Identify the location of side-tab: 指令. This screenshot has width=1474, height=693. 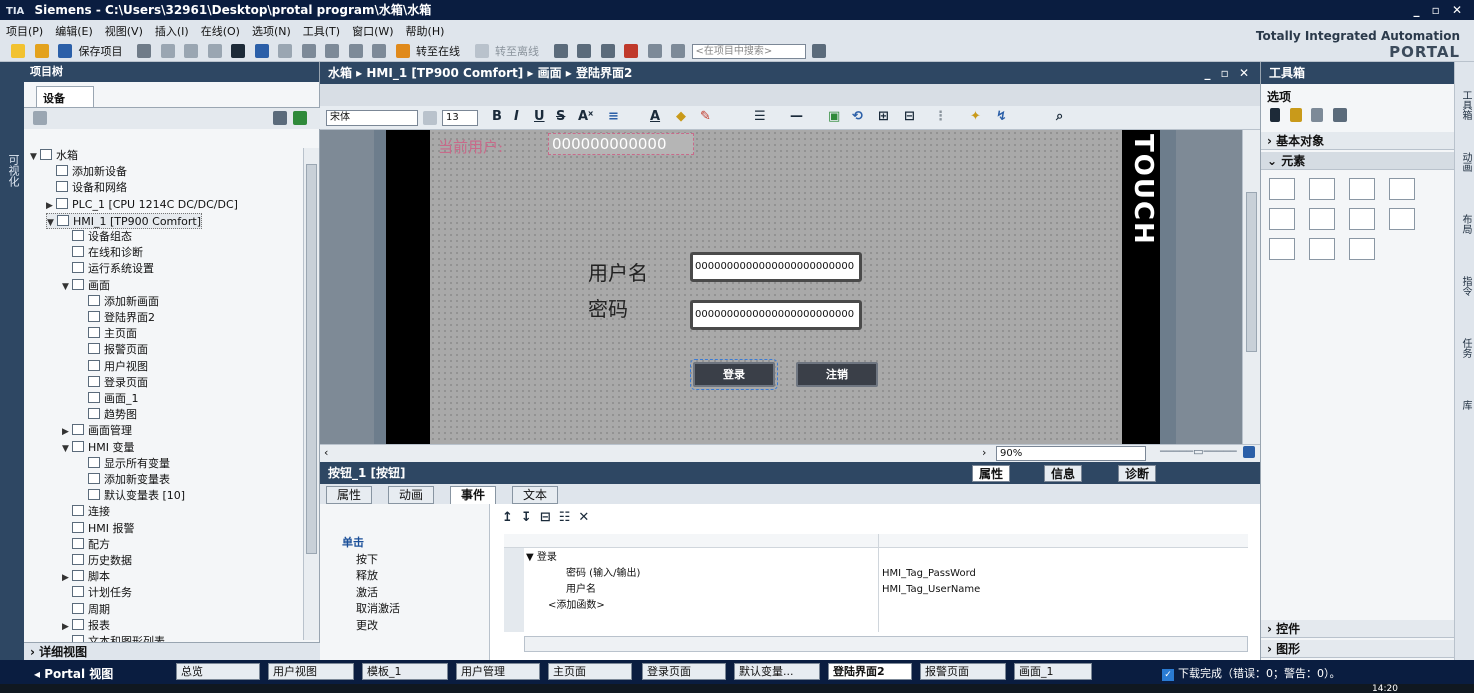
(1465, 286).